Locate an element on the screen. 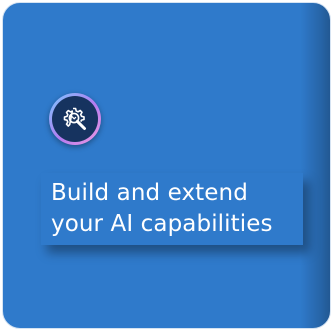 The height and width of the screenshot is (333, 334). card-title-line-1: Build and extend is located at coordinates (149, 193).